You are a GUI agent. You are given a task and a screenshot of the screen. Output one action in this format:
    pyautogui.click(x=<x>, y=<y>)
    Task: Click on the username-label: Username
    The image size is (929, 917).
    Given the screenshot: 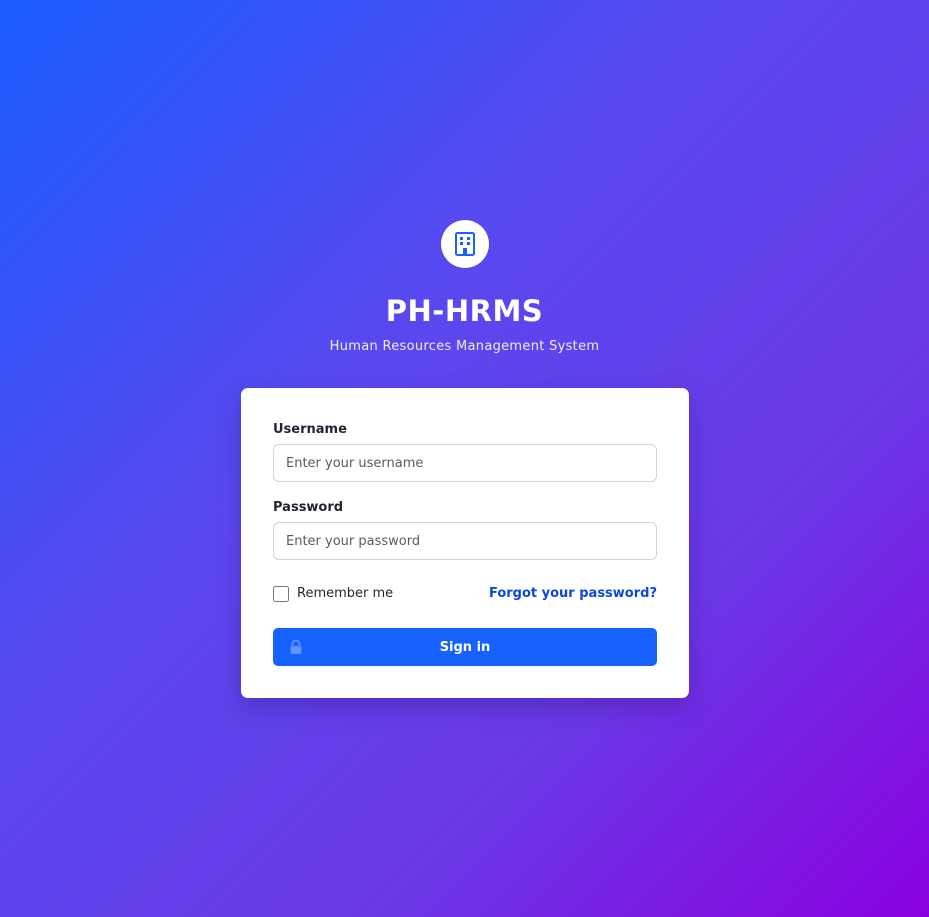 What is the action you would take?
    pyautogui.click(x=310, y=429)
    